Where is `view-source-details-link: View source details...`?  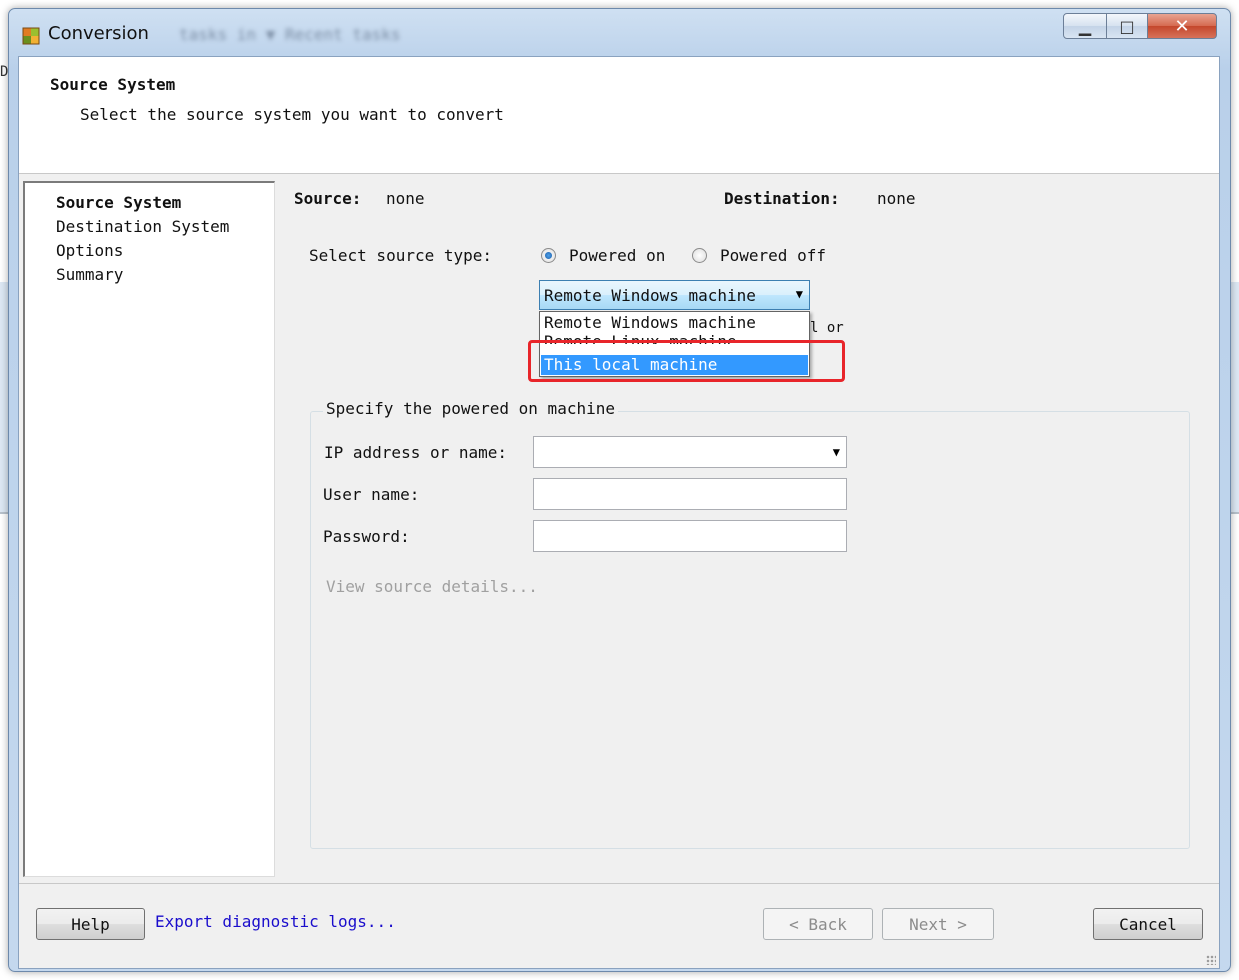
view-source-details-link: View source details... is located at coordinates (432, 586).